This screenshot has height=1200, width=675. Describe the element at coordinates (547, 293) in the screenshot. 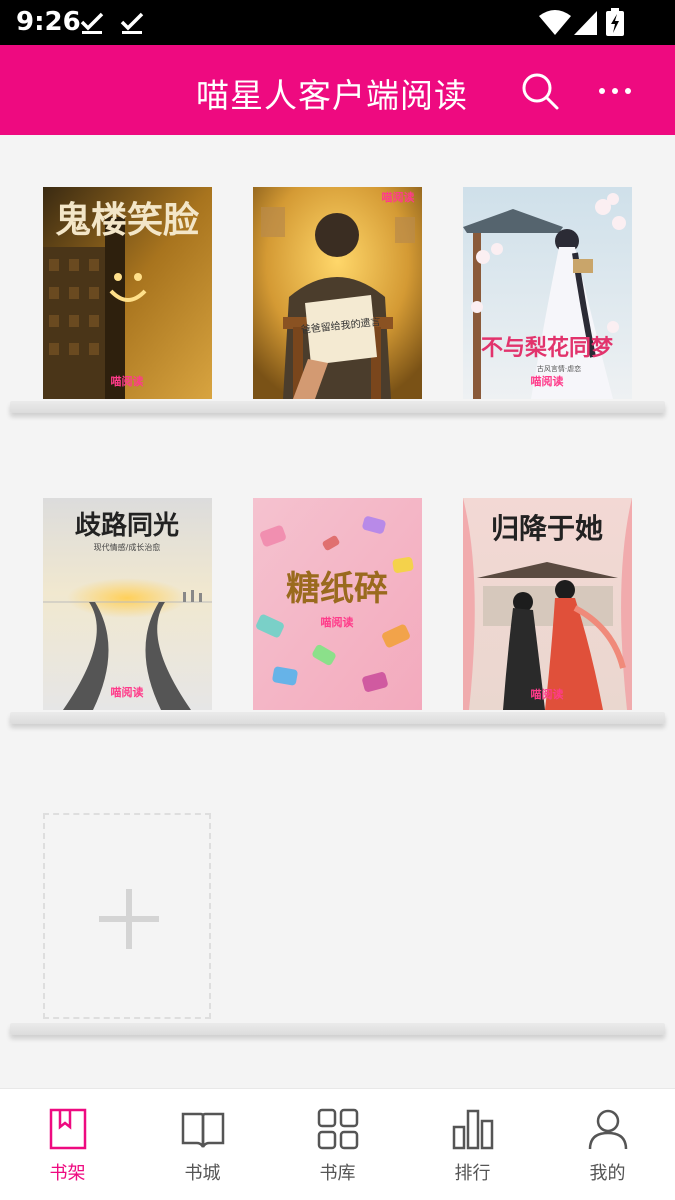

I see `book-cover: 不与梨花同梦 古风言情·虐恋 喵阅读` at that location.